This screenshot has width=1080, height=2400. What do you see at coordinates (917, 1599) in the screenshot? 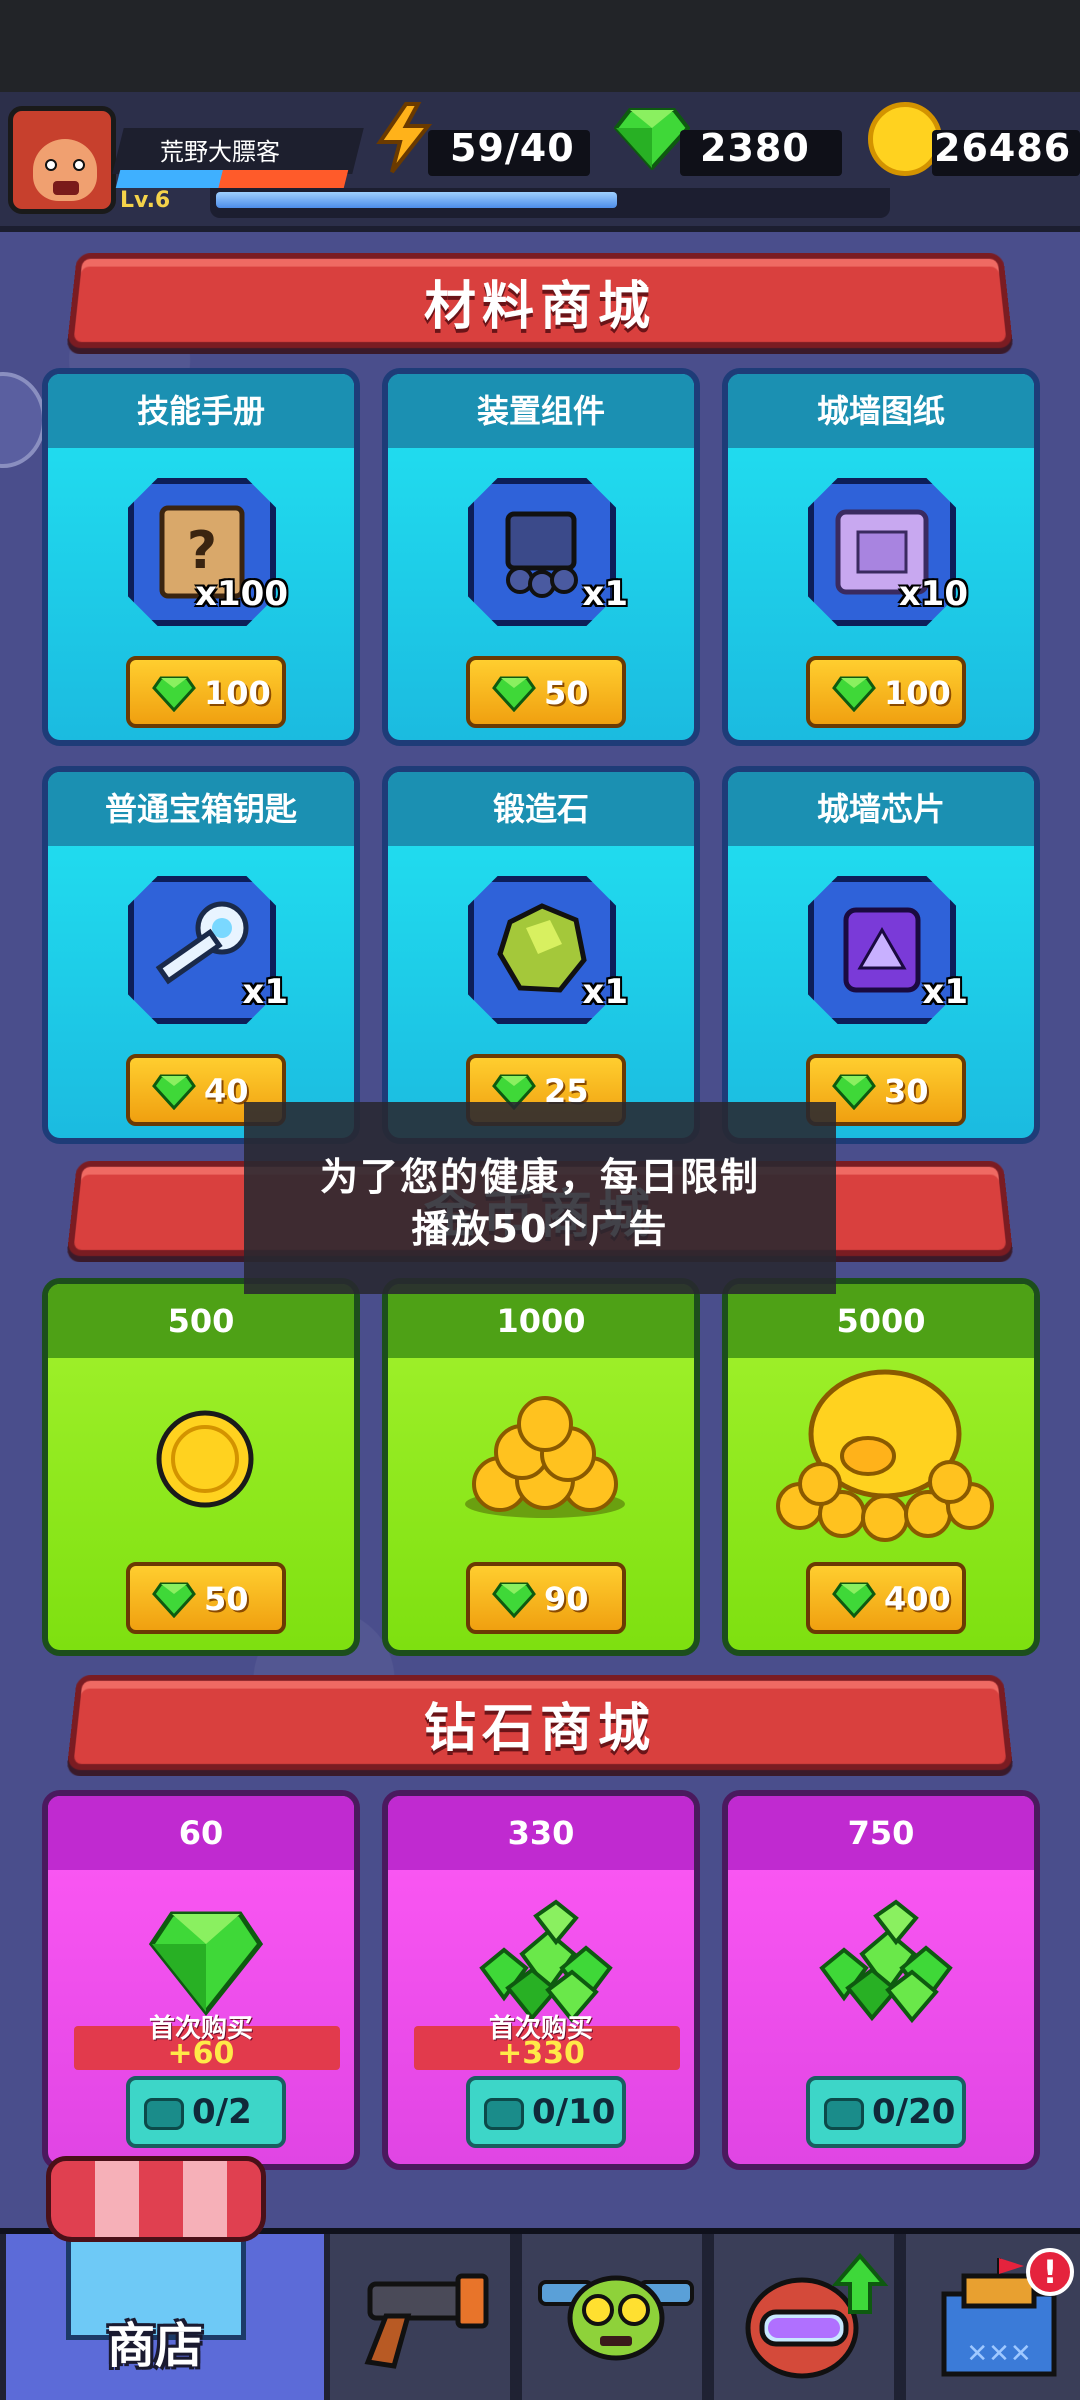
I see `price-value: 400` at bounding box center [917, 1599].